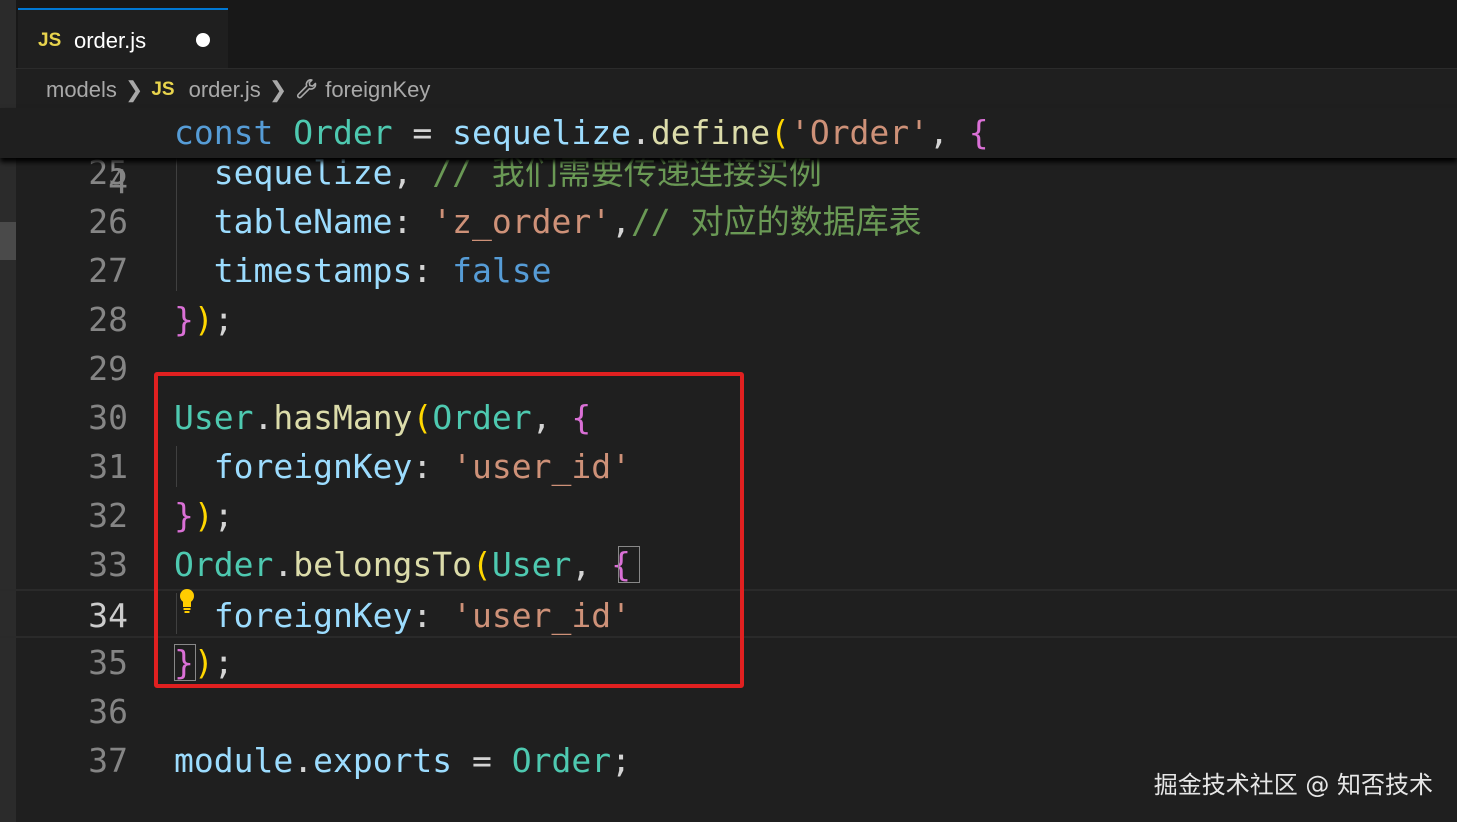  Describe the element at coordinates (108, 417) in the screenshot. I see `line-number: 30` at that location.